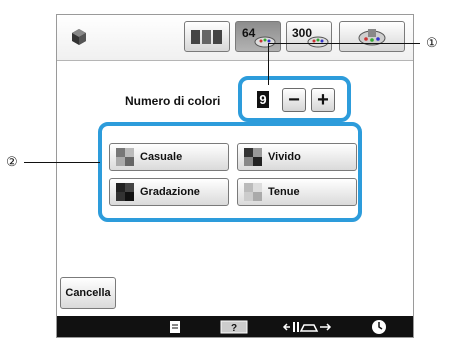  I want to click on mode-vivido-button: Vivido, so click(297, 157).